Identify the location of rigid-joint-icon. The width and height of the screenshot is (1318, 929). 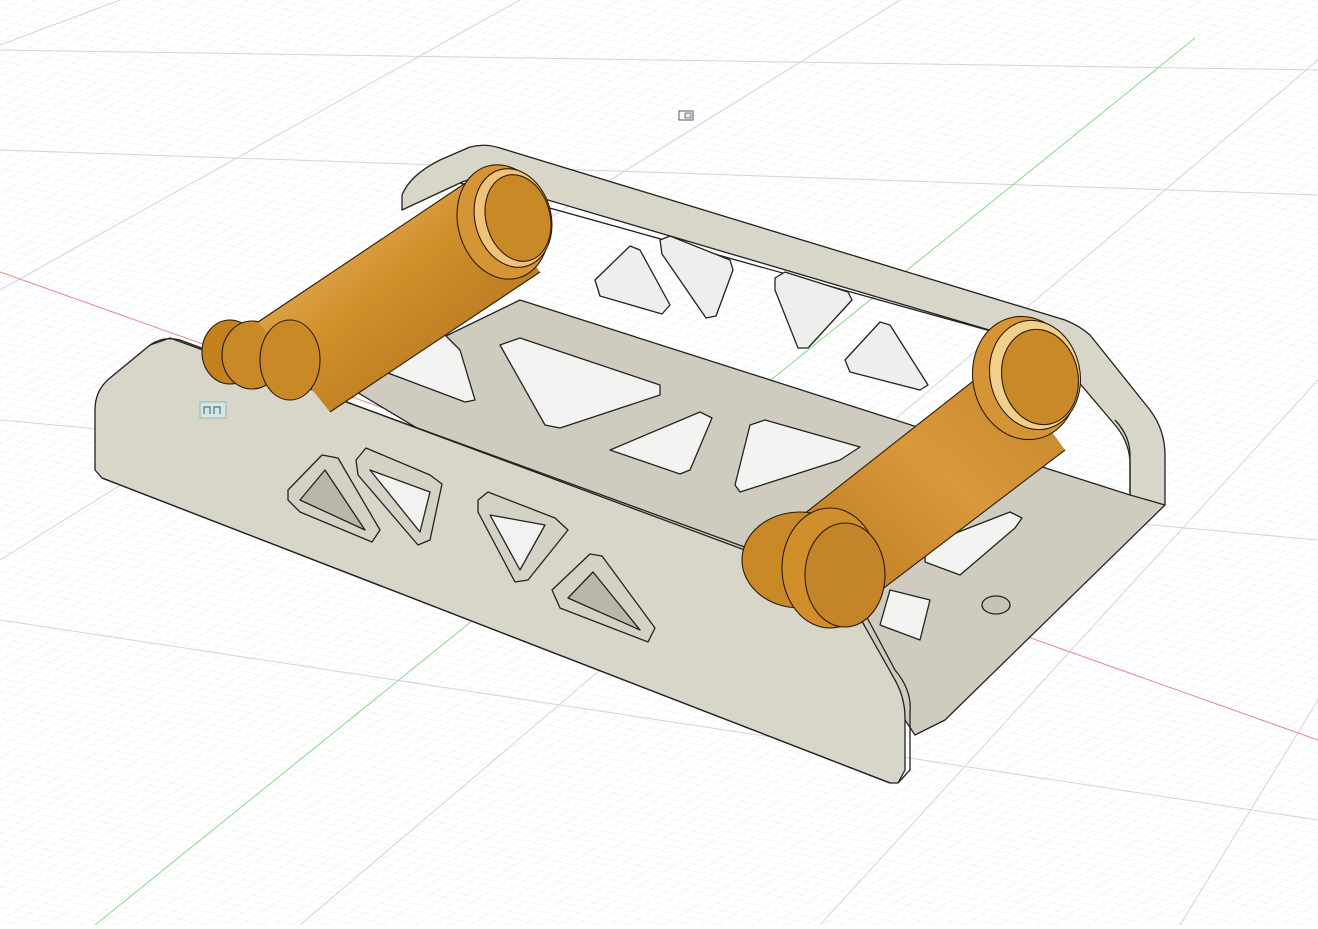
(213, 410).